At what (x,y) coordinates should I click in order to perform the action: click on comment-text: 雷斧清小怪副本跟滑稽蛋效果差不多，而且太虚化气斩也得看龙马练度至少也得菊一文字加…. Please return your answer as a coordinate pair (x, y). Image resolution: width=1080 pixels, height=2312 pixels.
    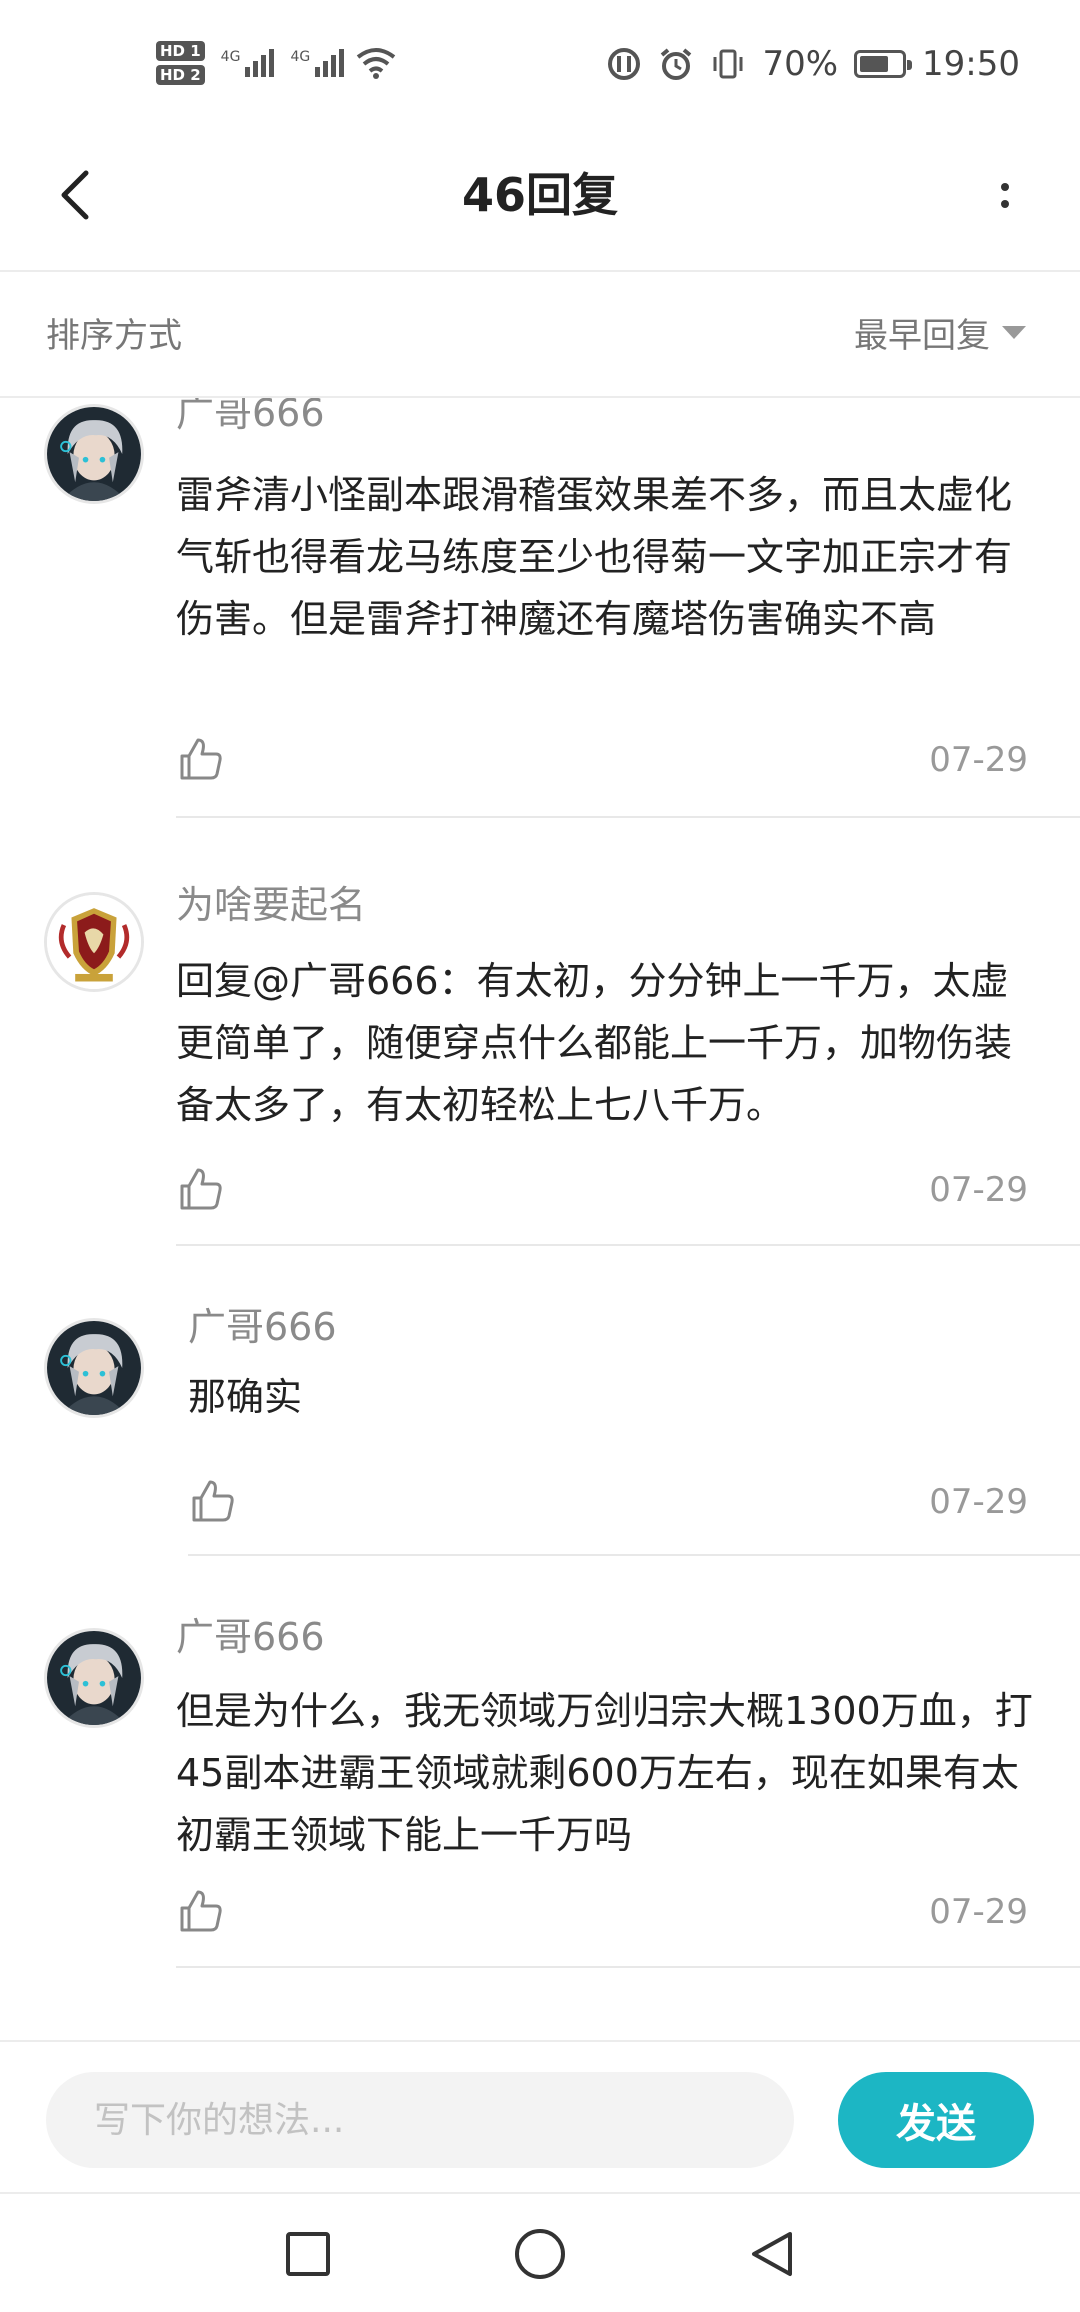
    Looking at the image, I should click on (594, 557).